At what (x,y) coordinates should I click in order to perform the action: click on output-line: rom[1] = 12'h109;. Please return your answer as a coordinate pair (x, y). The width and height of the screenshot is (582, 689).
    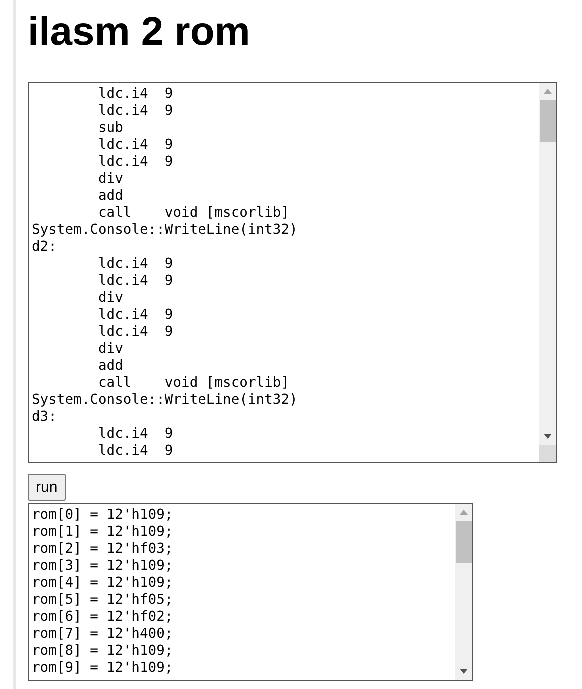
    Looking at the image, I should click on (103, 532).